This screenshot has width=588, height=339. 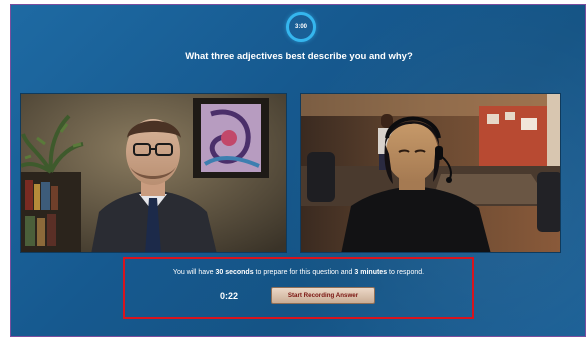 What do you see at coordinates (229, 296) in the screenshot?
I see `prep-countdown: 0:22` at bounding box center [229, 296].